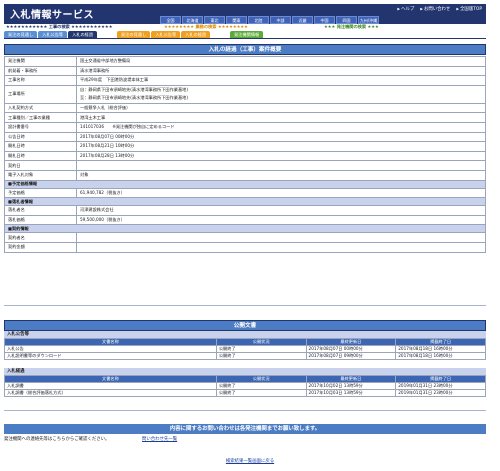  What do you see at coordinates (110, 393) in the screenshot?
I see `document-link: 入札調書（総合評価落札方式）` at bounding box center [110, 393].